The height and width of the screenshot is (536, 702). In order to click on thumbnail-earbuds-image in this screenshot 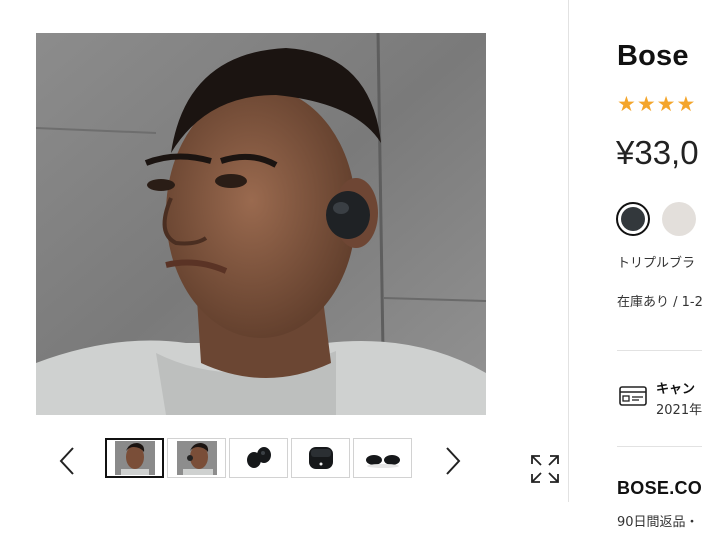, I will do `click(259, 458)`.